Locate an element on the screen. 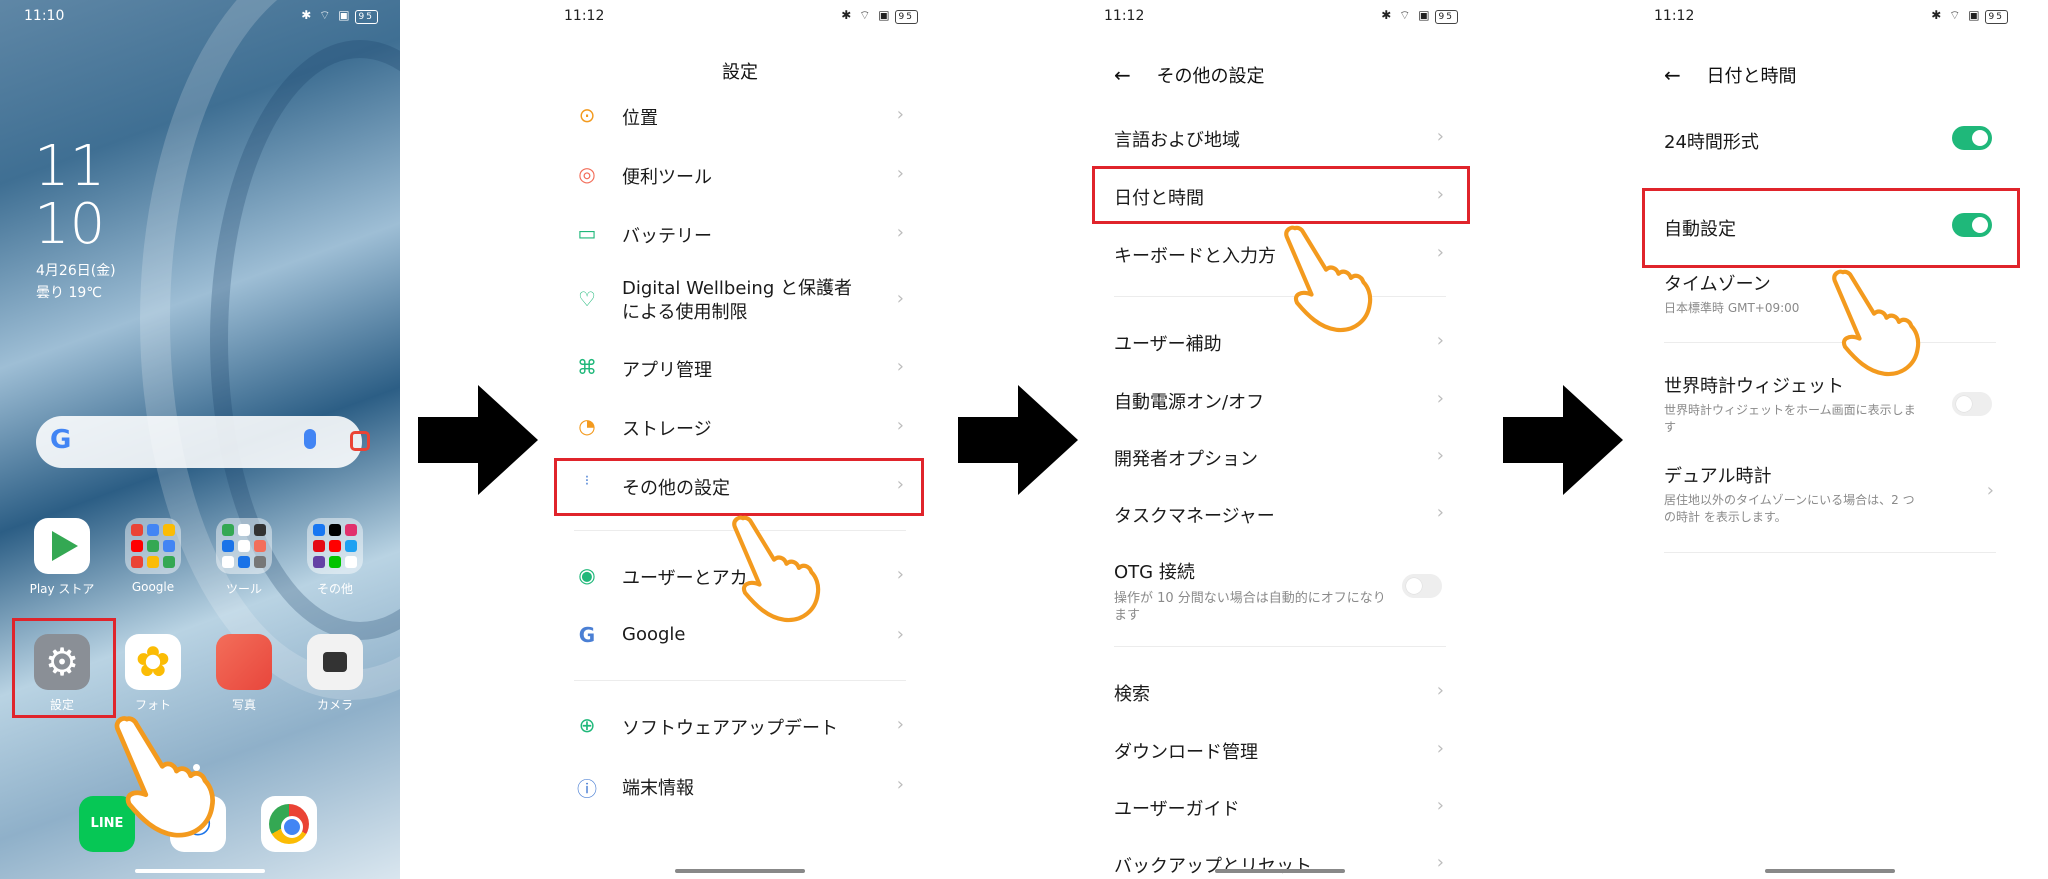 This screenshot has width=2048, height=879. battery-icon: 95 is located at coordinates (1446, 17).